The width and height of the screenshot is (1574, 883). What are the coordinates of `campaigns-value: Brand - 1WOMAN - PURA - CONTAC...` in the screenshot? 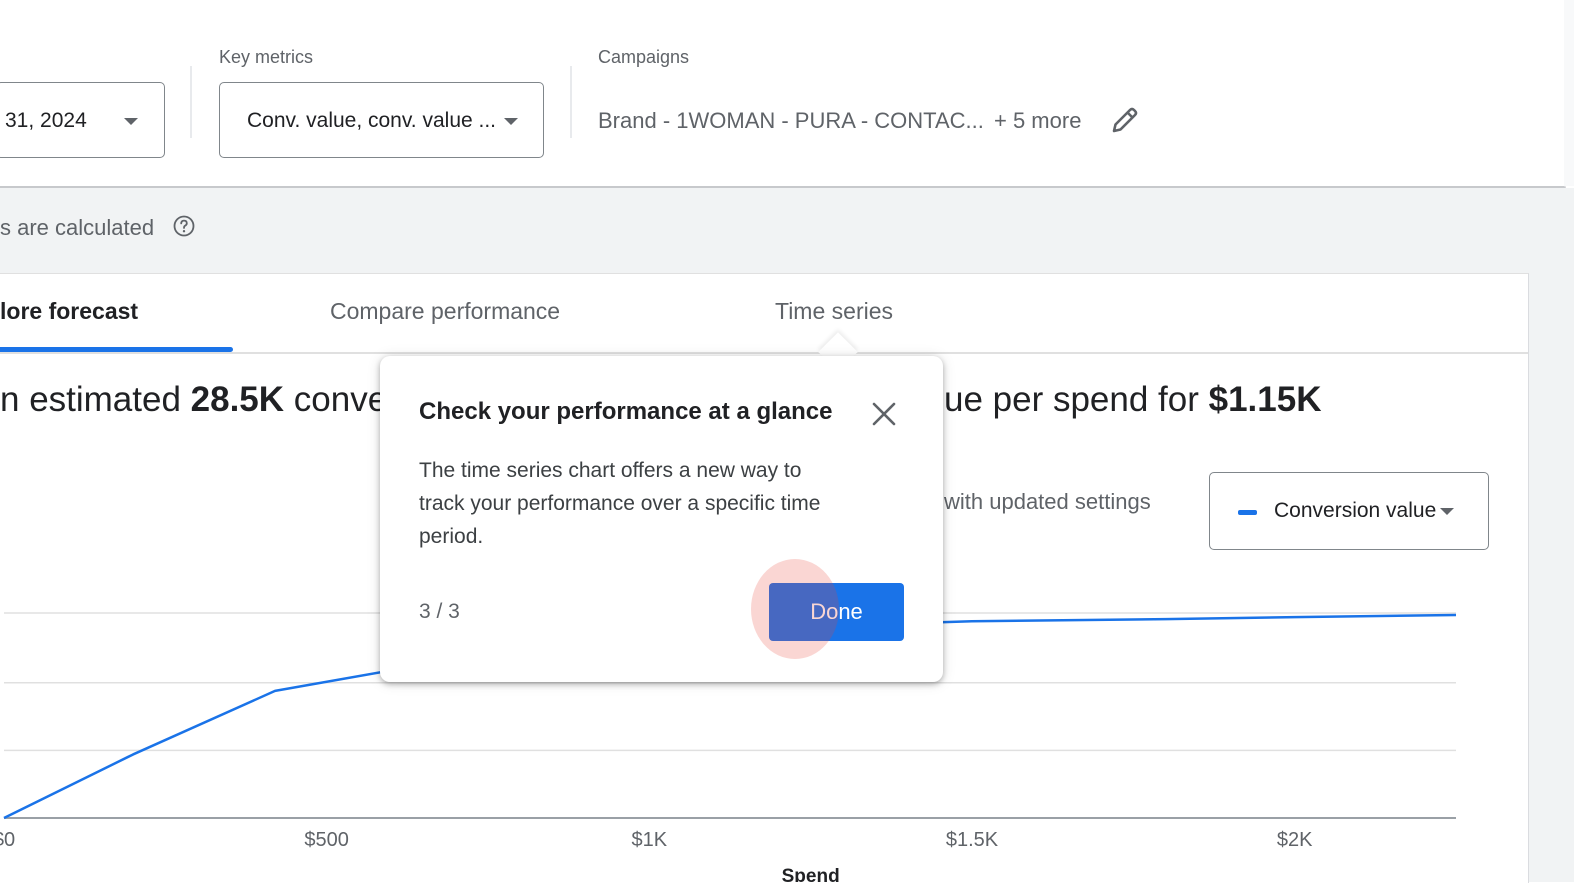 It's located at (791, 120).